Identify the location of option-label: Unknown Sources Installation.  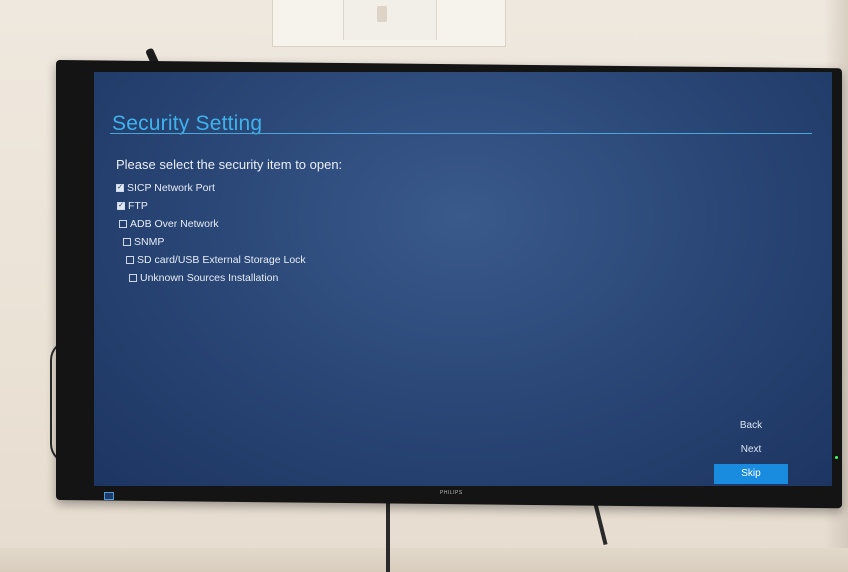
(209, 278).